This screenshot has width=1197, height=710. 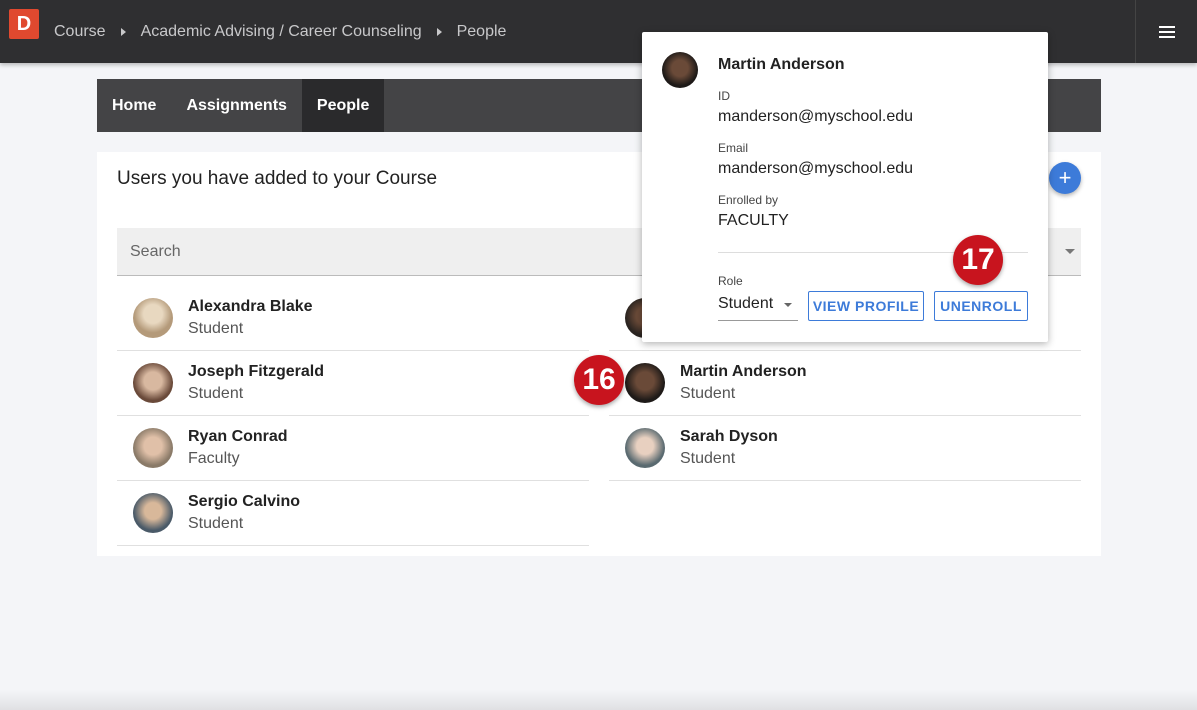 I want to click on list-item: Alexandra Blake Student, so click(x=353, y=318).